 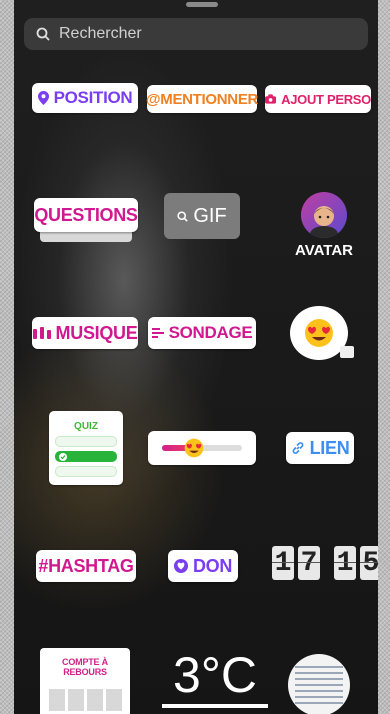 I want to click on gif-label: GIF, so click(x=210, y=215).